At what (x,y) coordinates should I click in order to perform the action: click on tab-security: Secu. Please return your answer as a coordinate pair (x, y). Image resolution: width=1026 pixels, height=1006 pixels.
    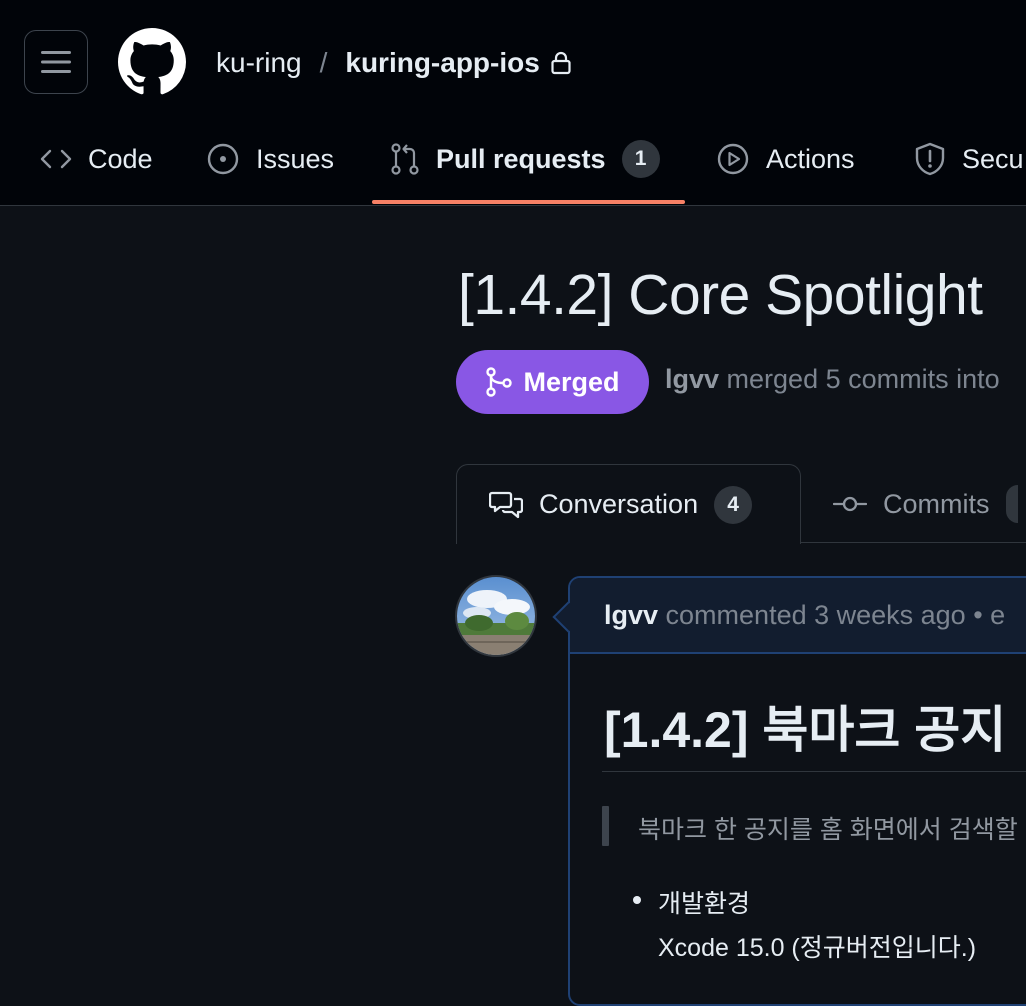
    Looking at the image, I should click on (969, 159).